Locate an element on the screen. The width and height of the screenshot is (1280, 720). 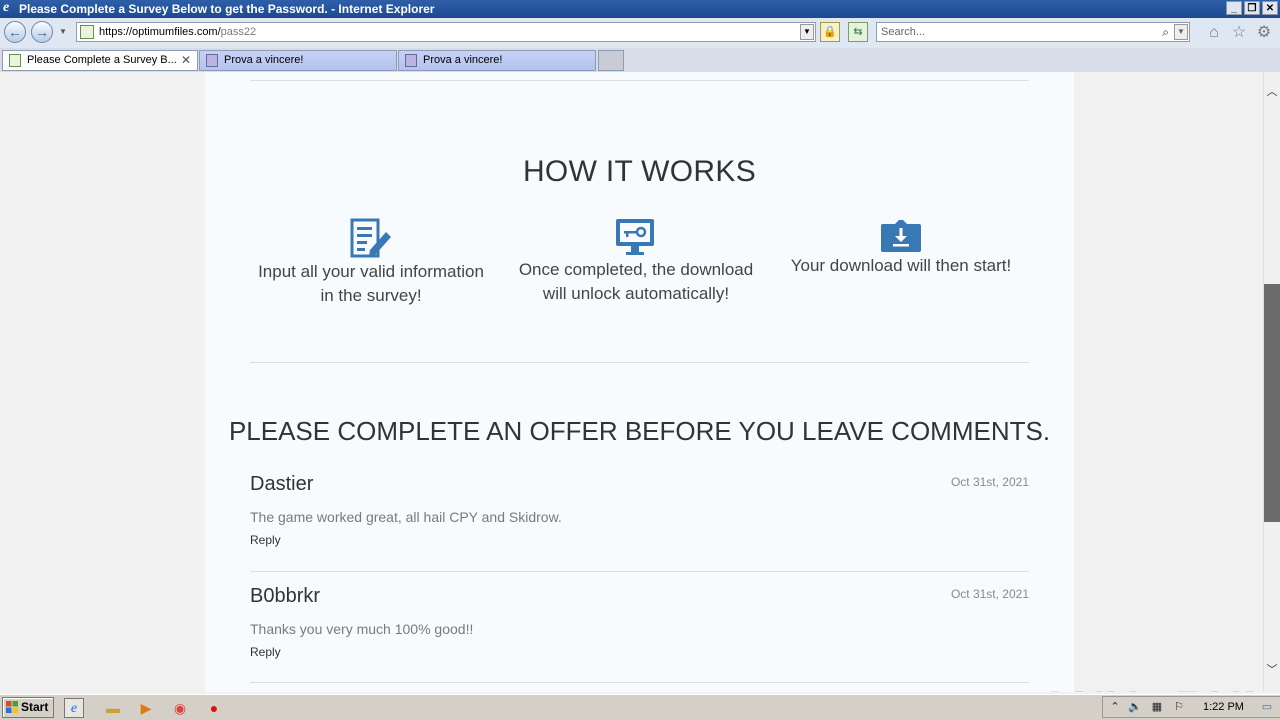
recent-pages-dropdown-icon: ▼ is located at coordinates (63, 31).